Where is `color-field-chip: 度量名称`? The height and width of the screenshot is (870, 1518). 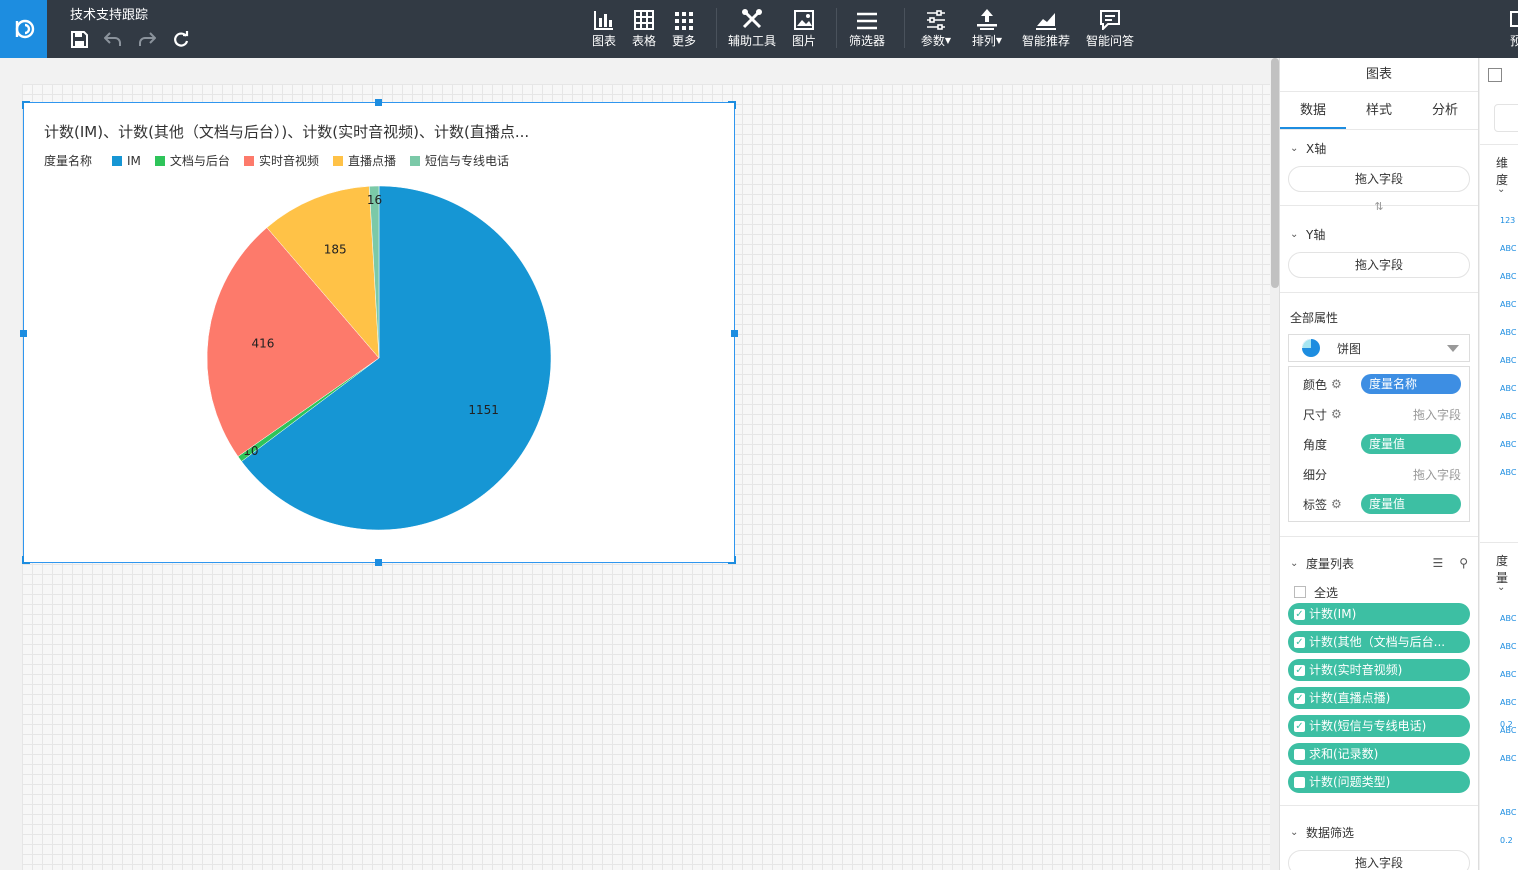 color-field-chip: 度量名称 is located at coordinates (1411, 384).